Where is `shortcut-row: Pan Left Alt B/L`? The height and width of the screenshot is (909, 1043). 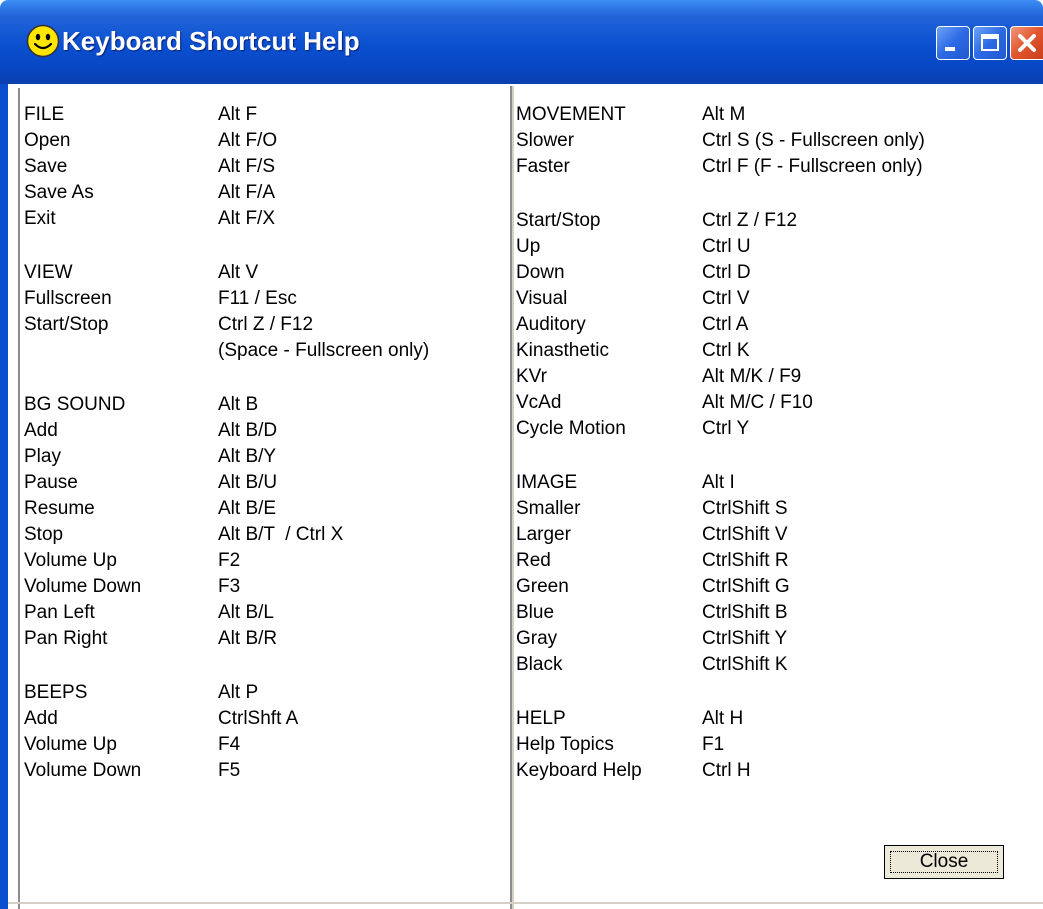 shortcut-row: Pan Left Alt B/L is located at coordinates (149, 613).